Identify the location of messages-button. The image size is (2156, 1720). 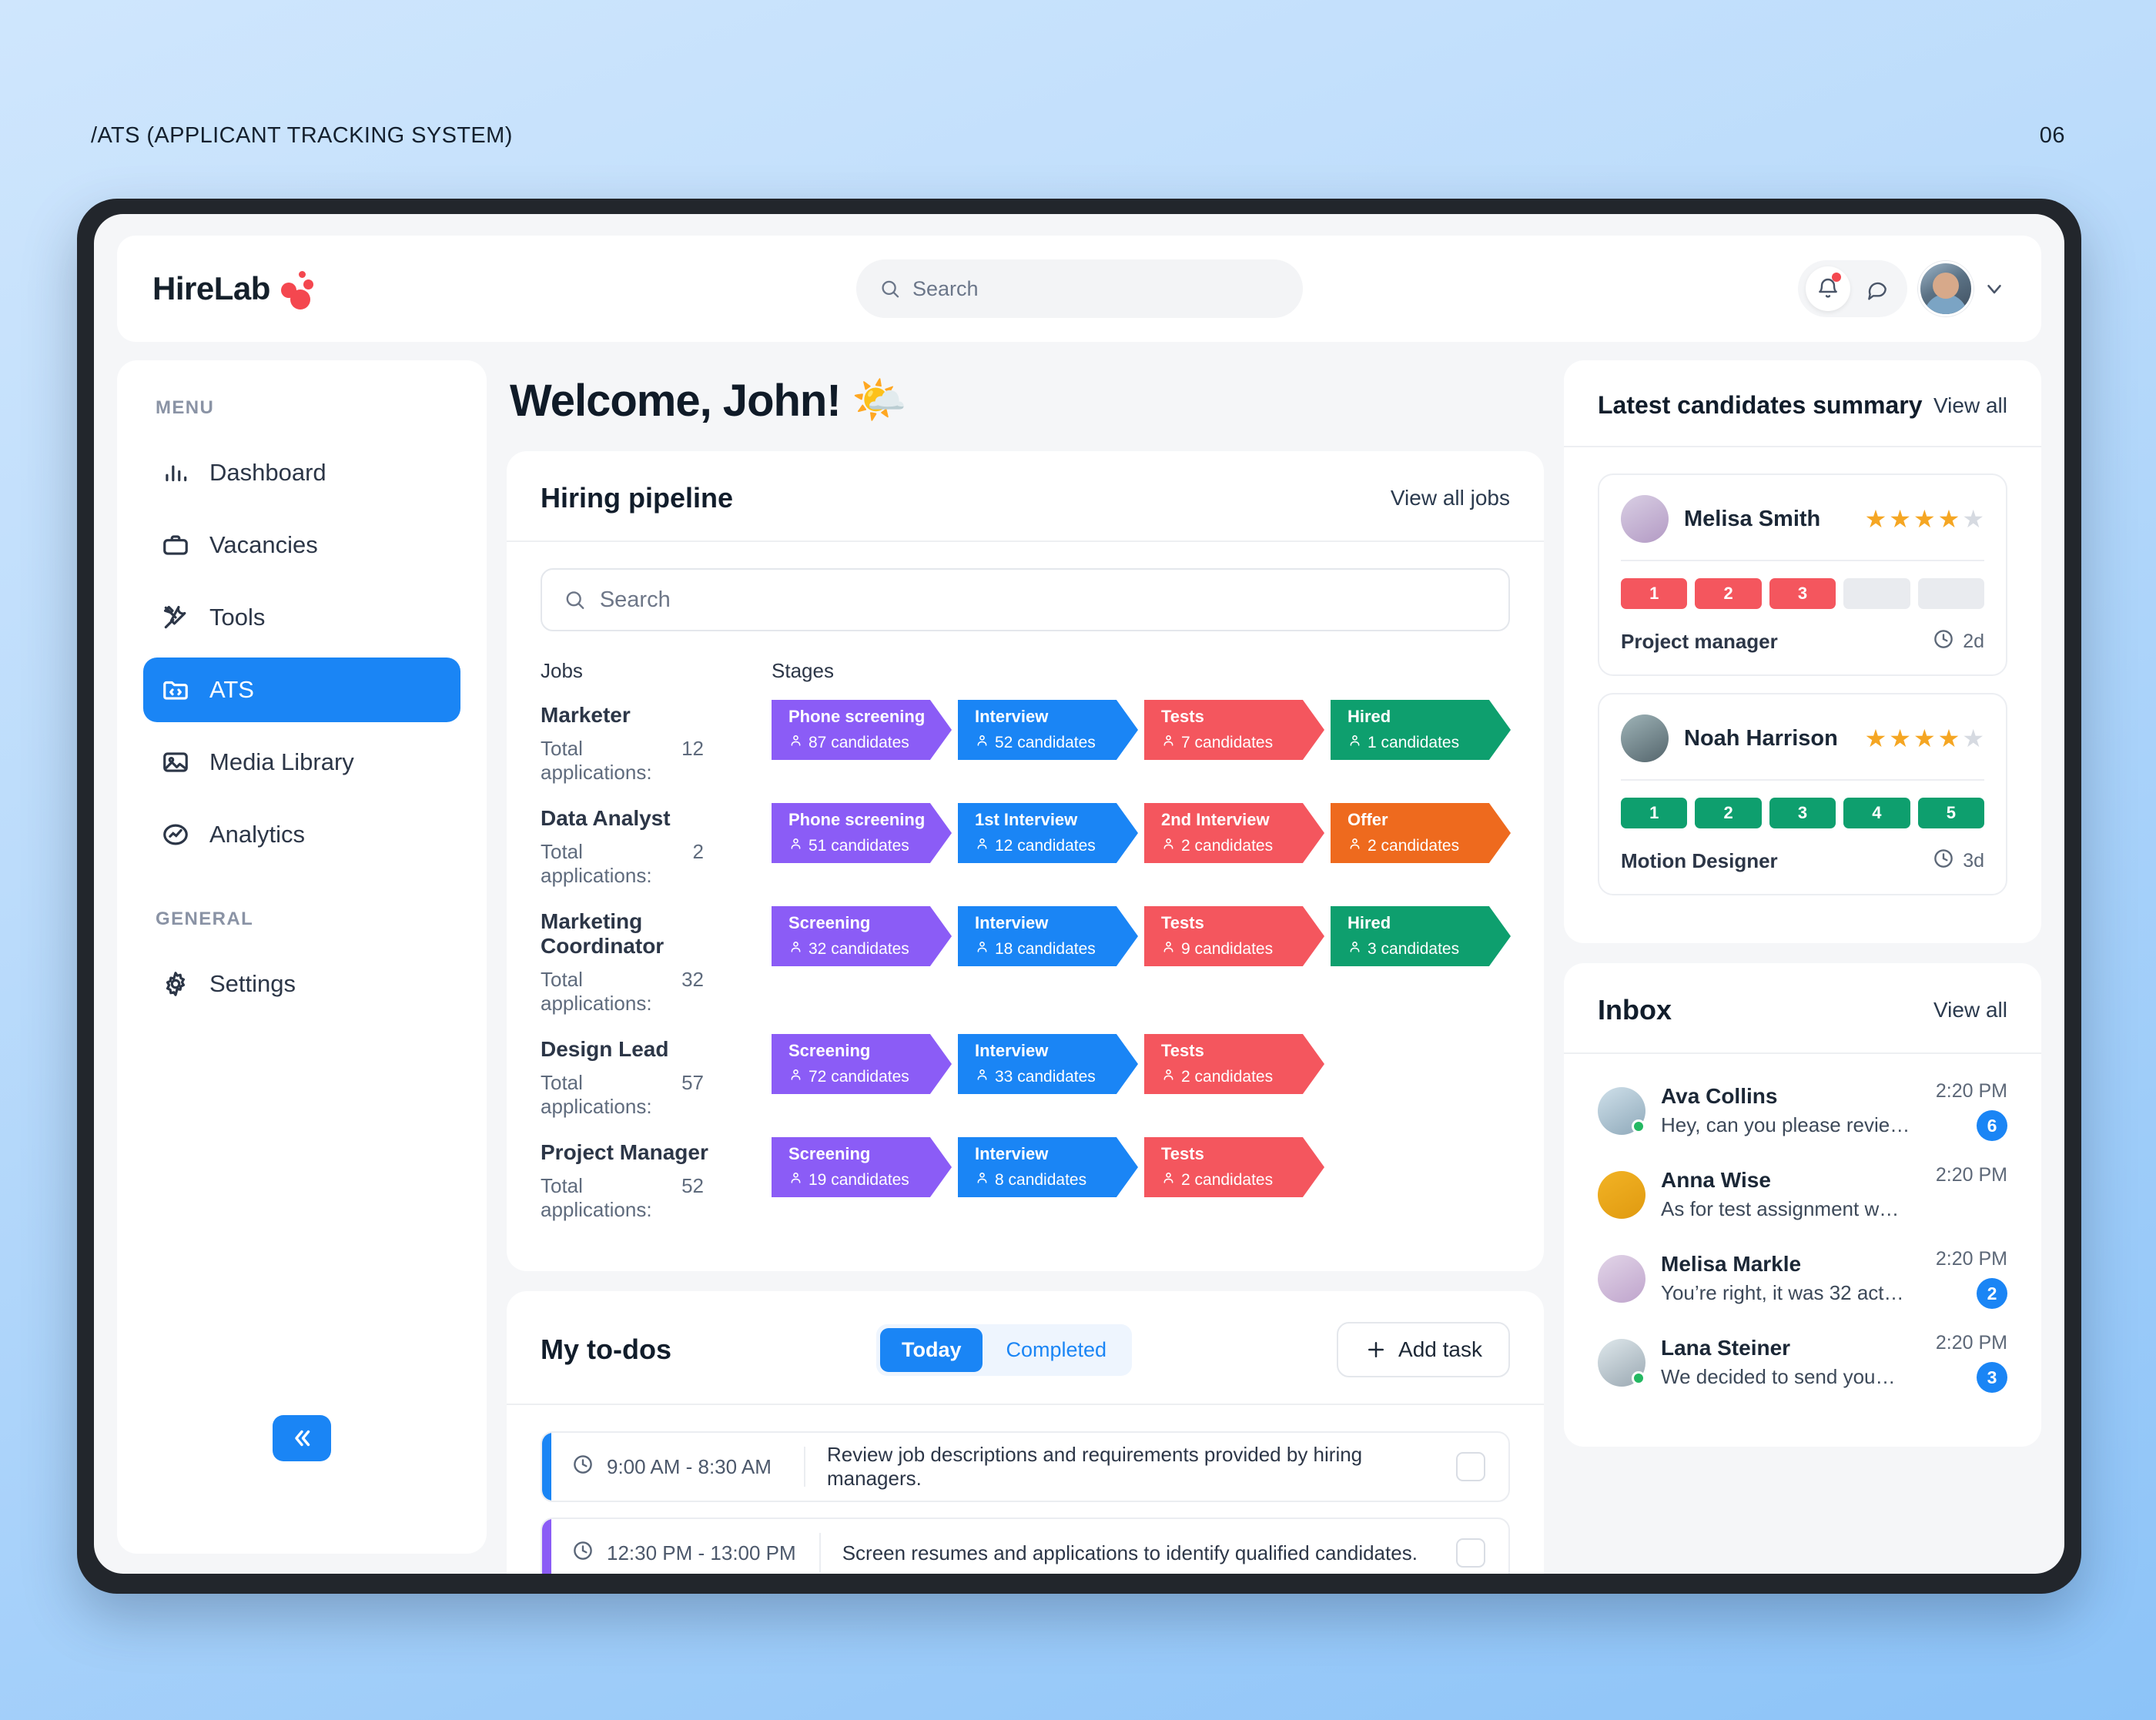
(1877, 288).